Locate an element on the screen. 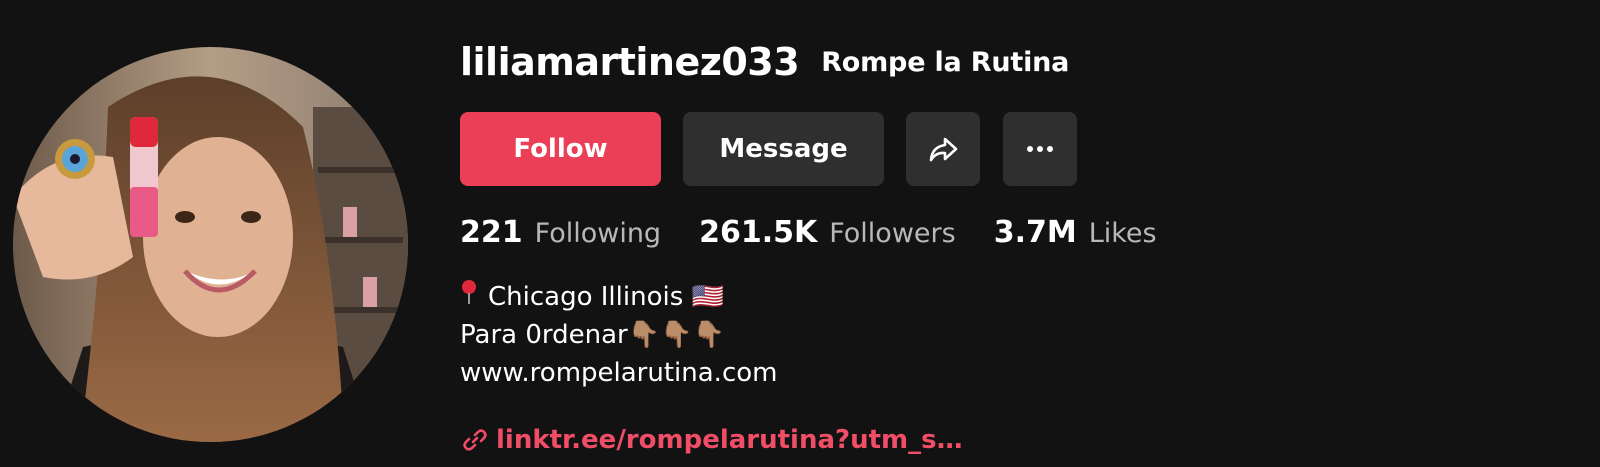  likes-label: Likes is located at coordinates (1122, 233).